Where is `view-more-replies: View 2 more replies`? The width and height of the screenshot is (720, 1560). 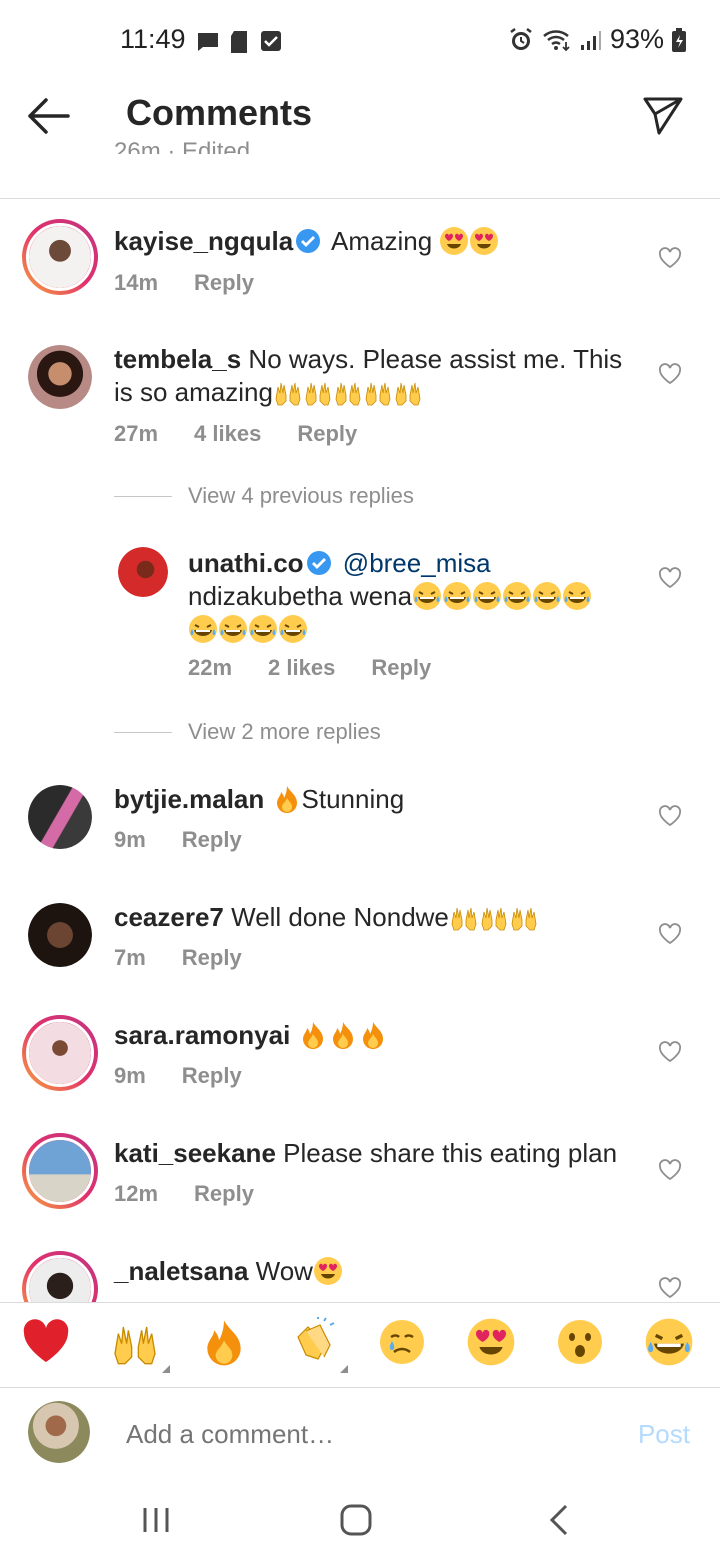 view-more-replies: View 2 more replies is located at coordinates (247, 732).